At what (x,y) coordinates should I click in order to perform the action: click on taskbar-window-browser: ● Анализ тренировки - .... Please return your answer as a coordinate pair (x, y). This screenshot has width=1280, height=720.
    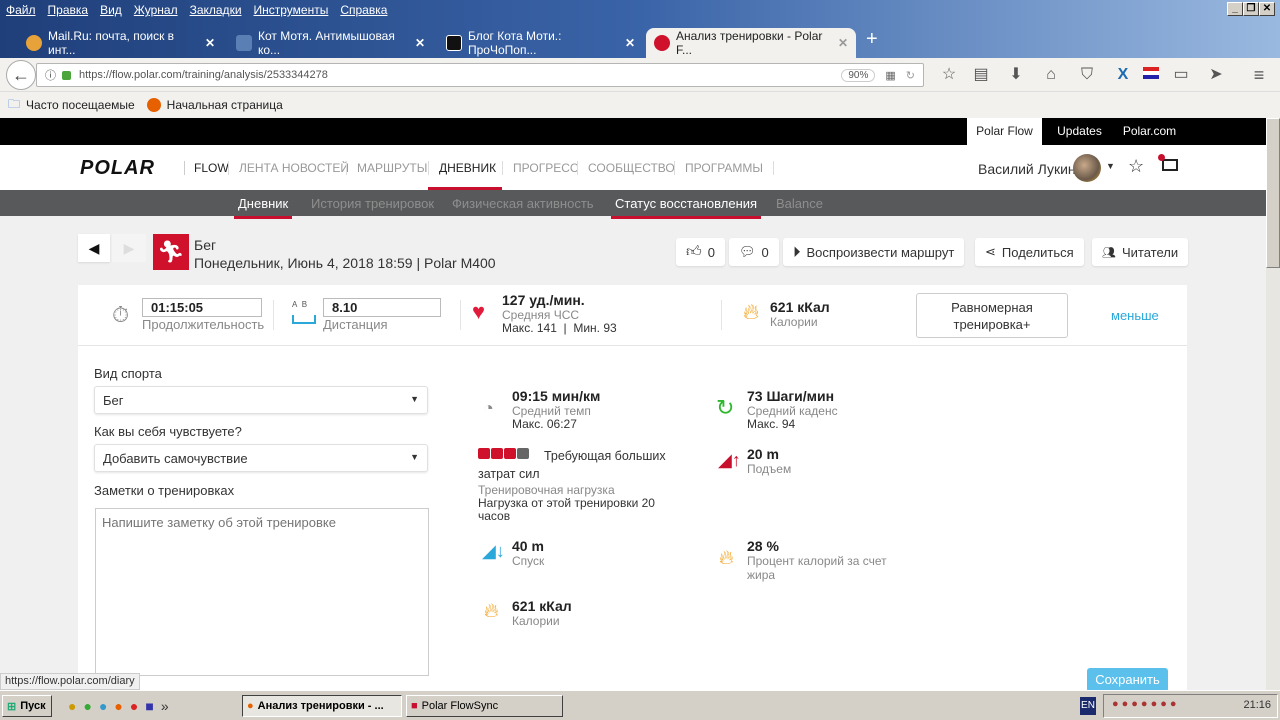
    Looking at the image, I should click on (322, 706).